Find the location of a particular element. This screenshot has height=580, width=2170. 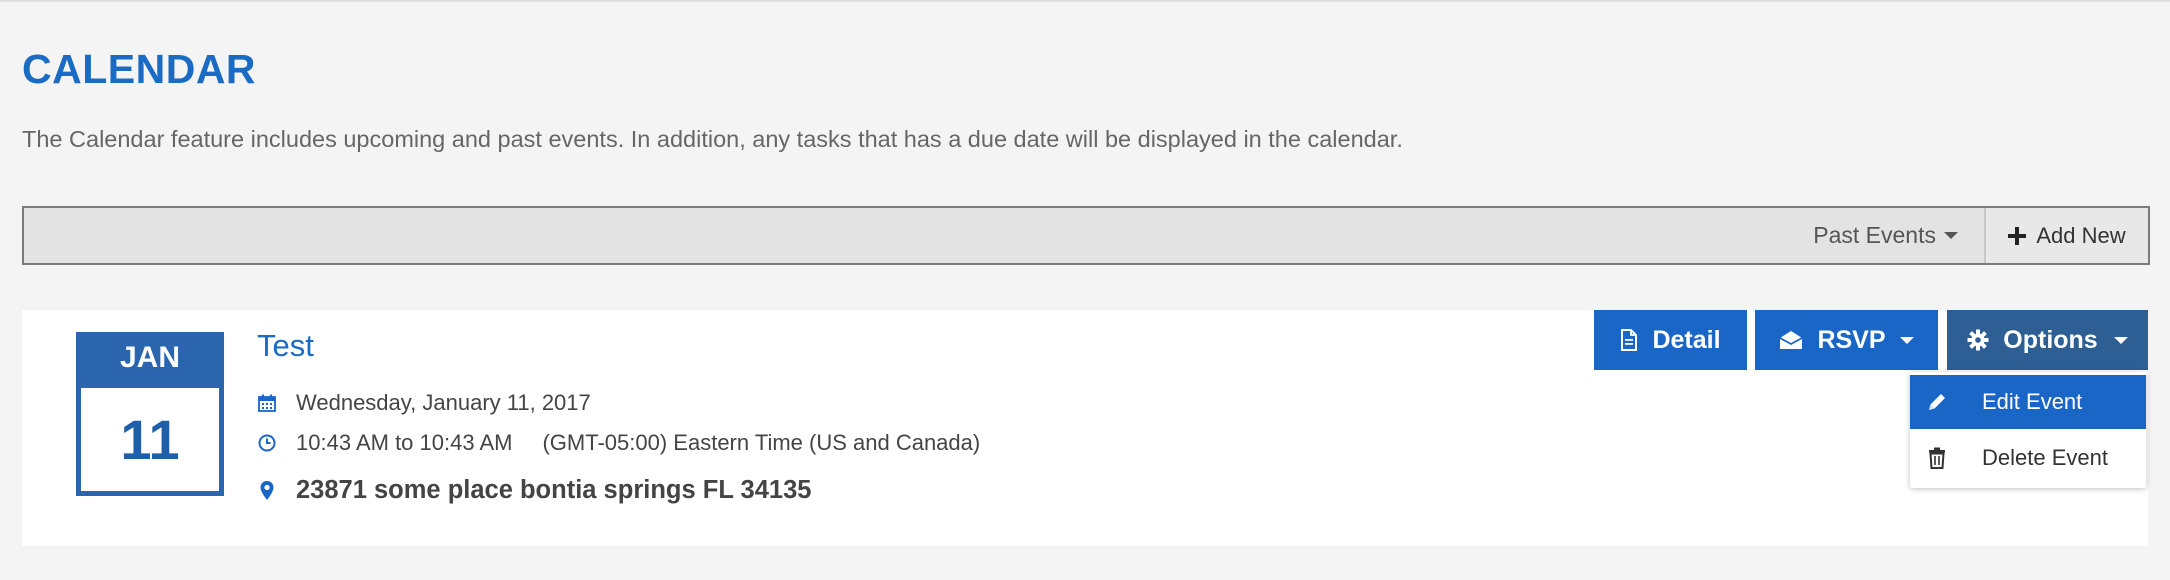

past-events-dropdown: Past Events is located at coordinates (1885, 235).